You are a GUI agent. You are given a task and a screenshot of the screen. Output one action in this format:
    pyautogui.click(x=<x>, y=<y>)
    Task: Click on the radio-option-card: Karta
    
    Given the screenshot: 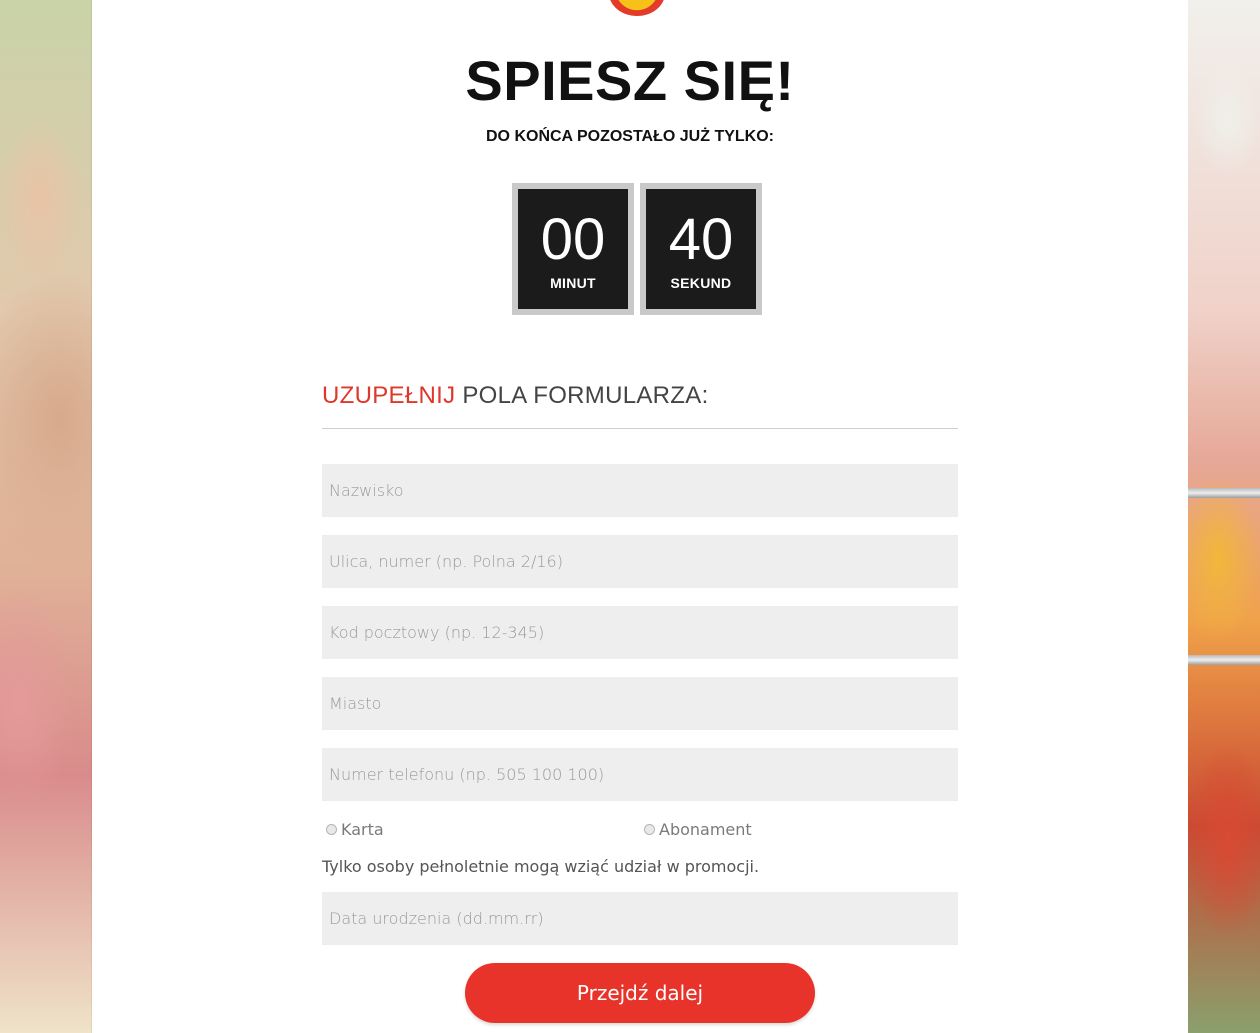 What is the action you would take?
    pyautogui.click(x=355, y=829)
    